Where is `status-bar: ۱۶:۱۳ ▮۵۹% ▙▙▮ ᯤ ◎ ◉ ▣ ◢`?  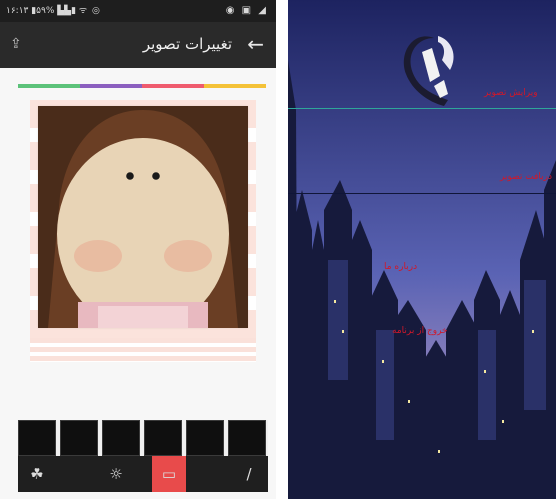
status-bar: ۱۶:۱۳ ▮۵۹% ▙▙▮ ᯤ ◎ ◉ ▣ ◢ is located at coordinates (138, 11).